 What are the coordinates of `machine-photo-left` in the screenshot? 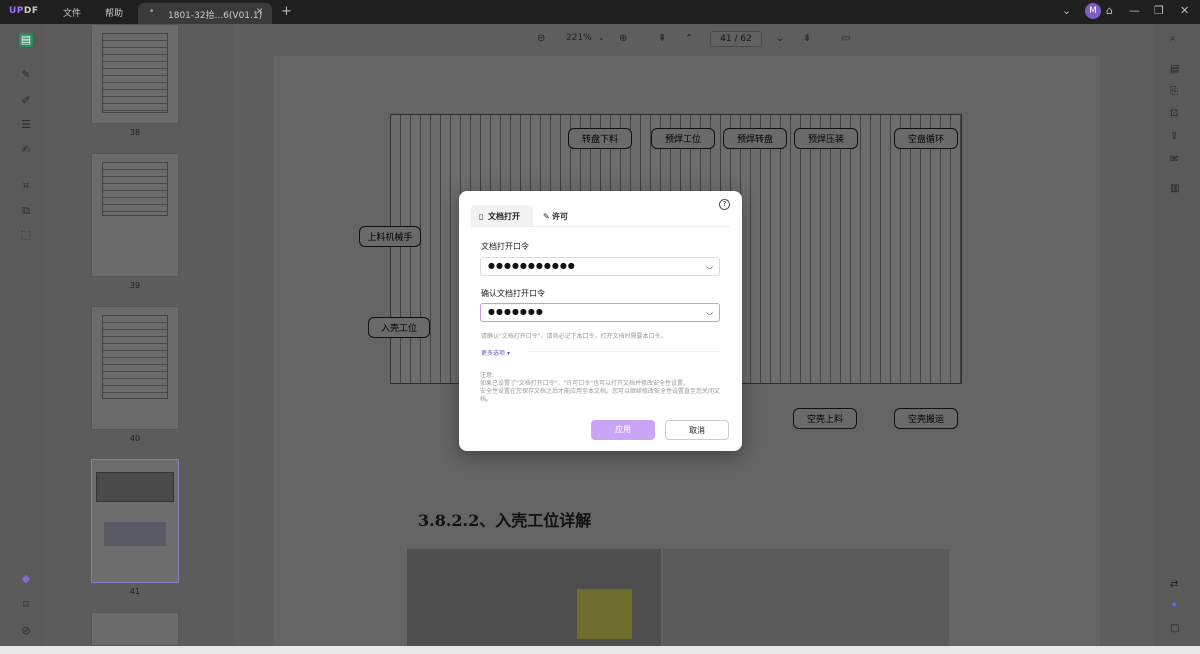 It's located at (534, 597).